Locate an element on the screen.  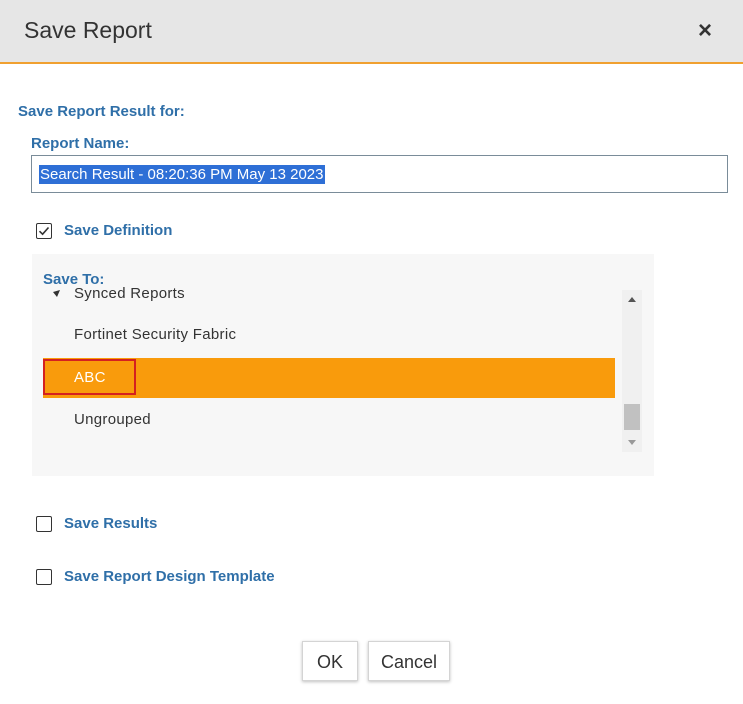
save-definition-checkbox is located at coordinates (44, 230).